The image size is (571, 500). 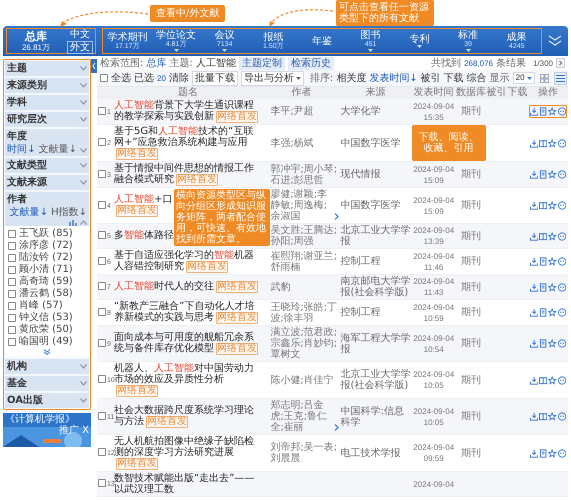 What do you see at coordinates (393, 78) in the screenshot?
I see `sort-option: 发表时间↓` at bounding box center [393, 78].